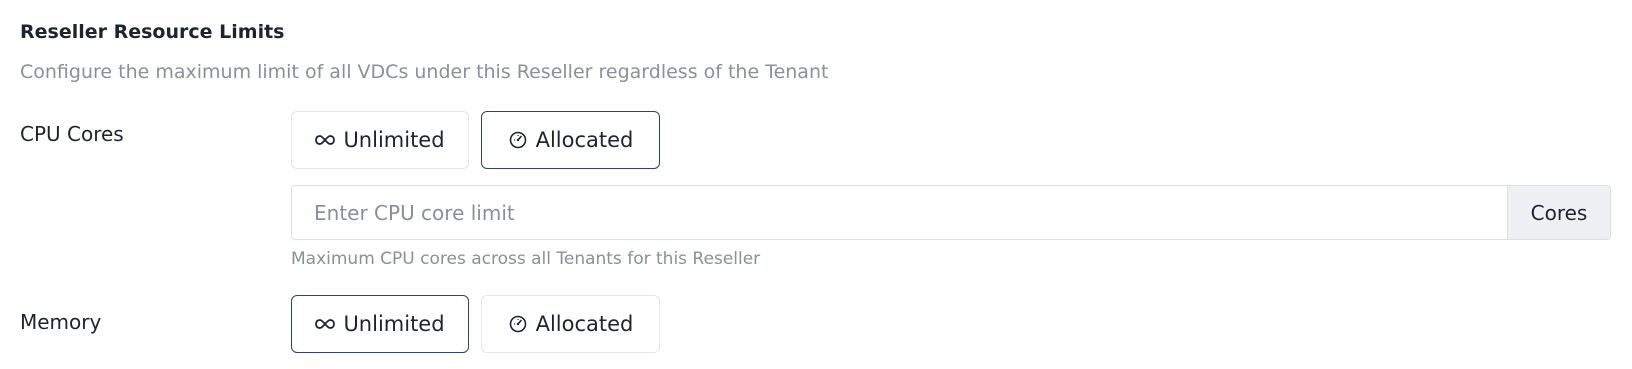 The image size is (1632, 369). Describe the element at coordinates (72, 134) in the screenshot. I see `cpu-cores-label: CPU Cores` at that location.